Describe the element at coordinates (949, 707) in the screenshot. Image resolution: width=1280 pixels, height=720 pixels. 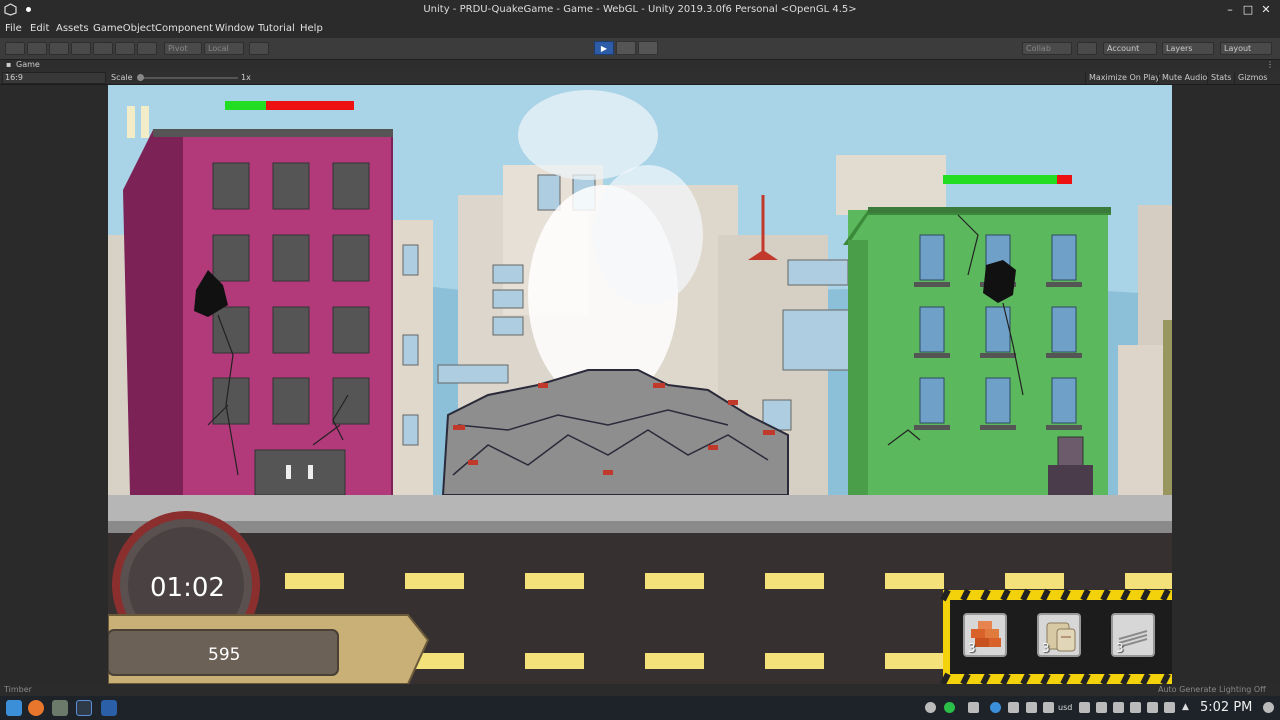
I see `status-green-icon` at that location.